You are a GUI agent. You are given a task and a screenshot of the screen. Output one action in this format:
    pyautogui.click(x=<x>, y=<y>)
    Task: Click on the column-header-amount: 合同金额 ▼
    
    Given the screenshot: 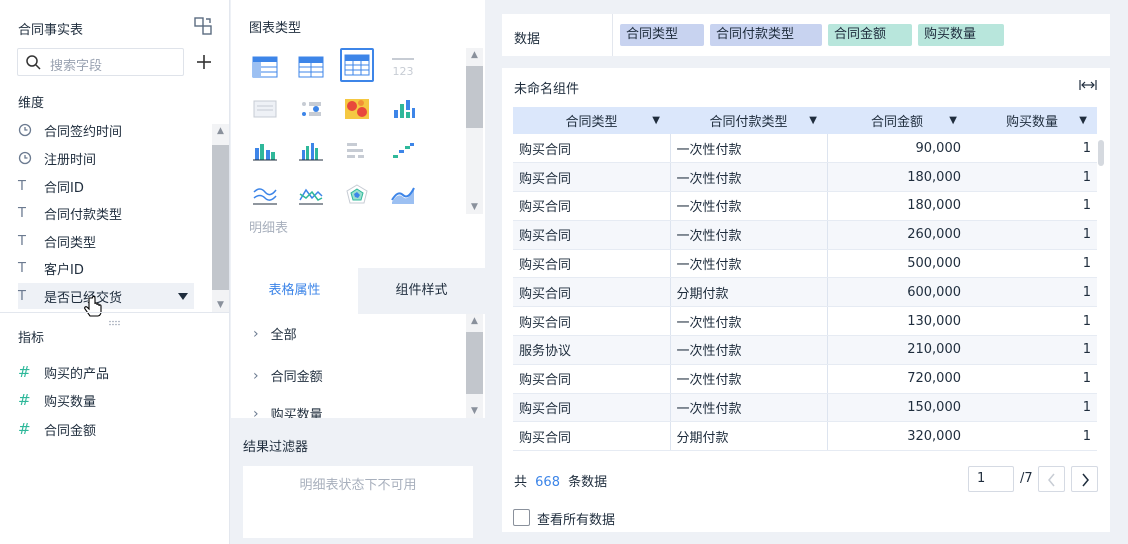 What is the action you would take?
    pyautogui.click(x=897, y=120)
    